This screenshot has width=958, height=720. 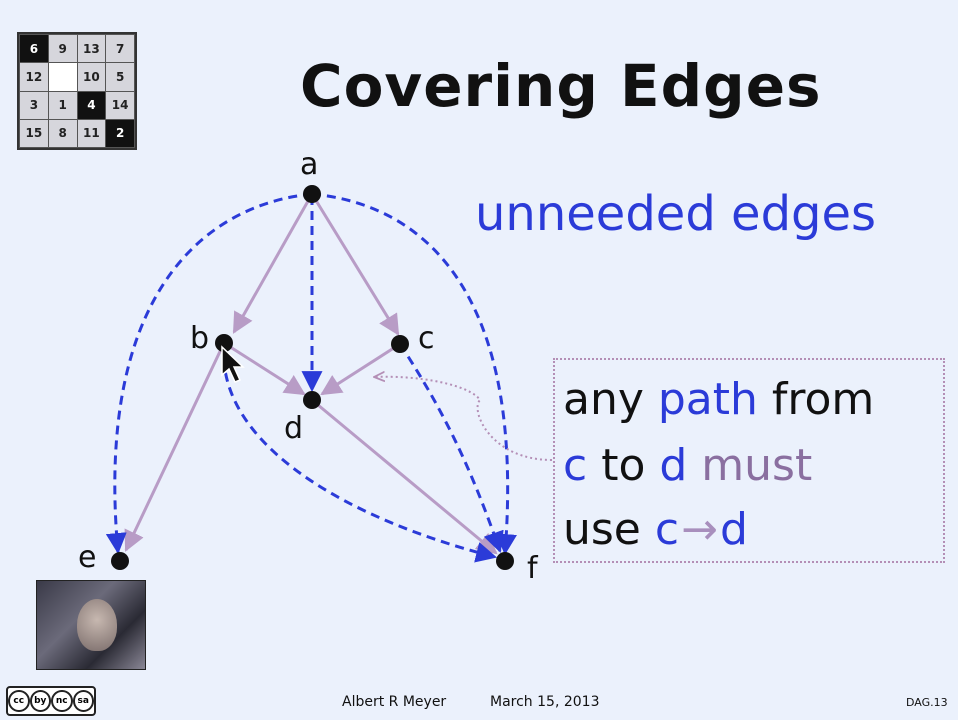 I want to click on callout-text: from, so click(x=816, y=399).